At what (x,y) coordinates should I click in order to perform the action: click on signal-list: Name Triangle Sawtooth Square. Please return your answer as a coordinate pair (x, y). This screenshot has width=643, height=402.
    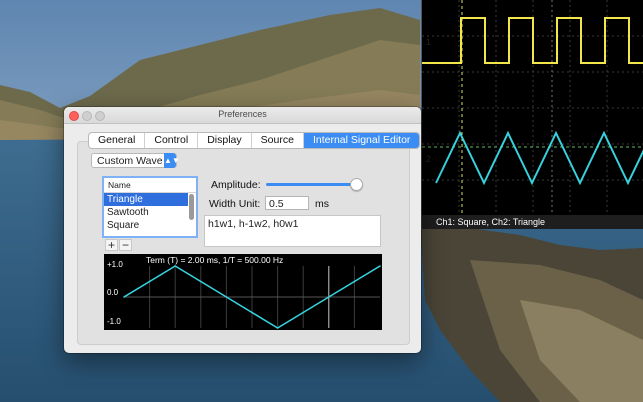
    Looking at the image, I should click on (150, 207).